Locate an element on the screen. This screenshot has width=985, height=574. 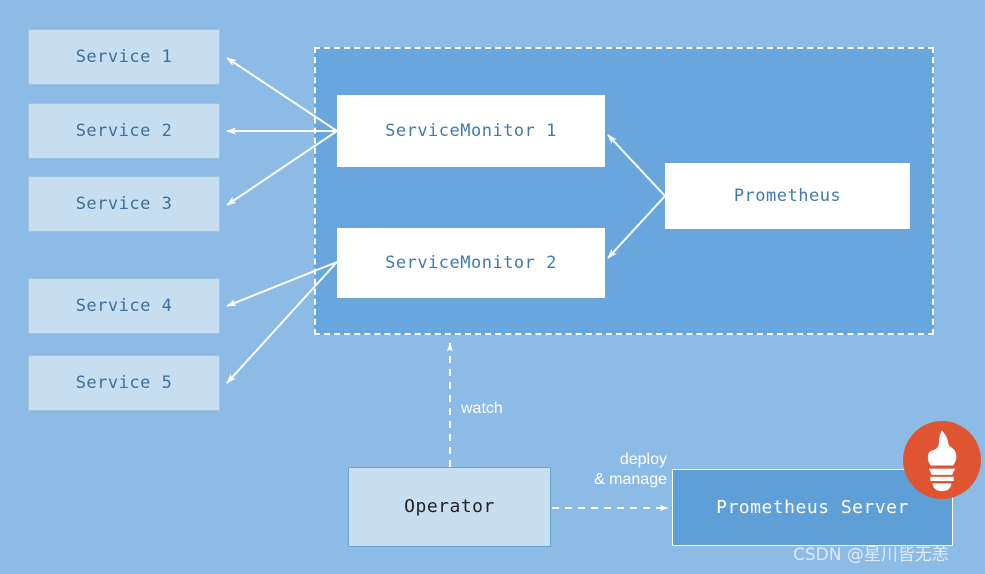
prometheus-label: Prometheus is located at coordinates (787, 195).